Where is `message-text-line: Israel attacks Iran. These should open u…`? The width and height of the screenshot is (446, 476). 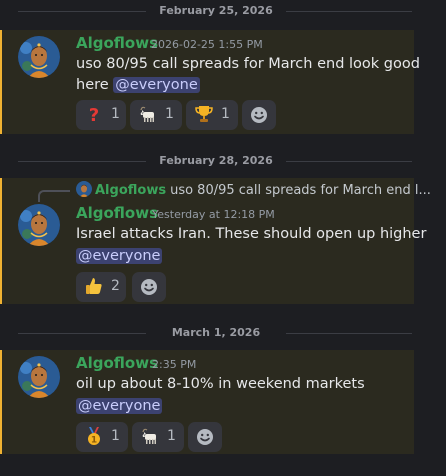 message-text-line: Israel attacks Iran. These should open u… is located at coordinates (251, 234).